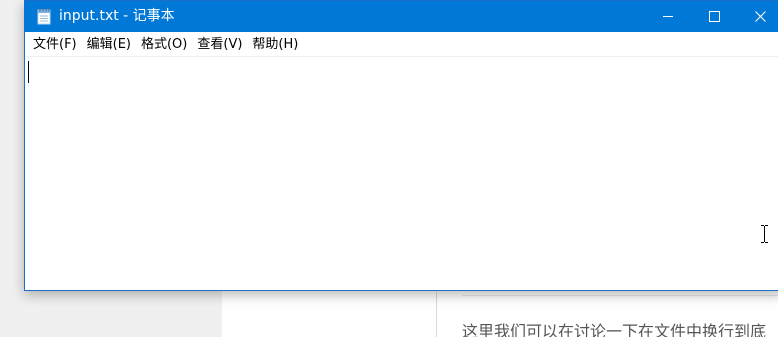 The height and width of the screenshot is (337, 778). I want to click on minimize-button, so click(668, 16).